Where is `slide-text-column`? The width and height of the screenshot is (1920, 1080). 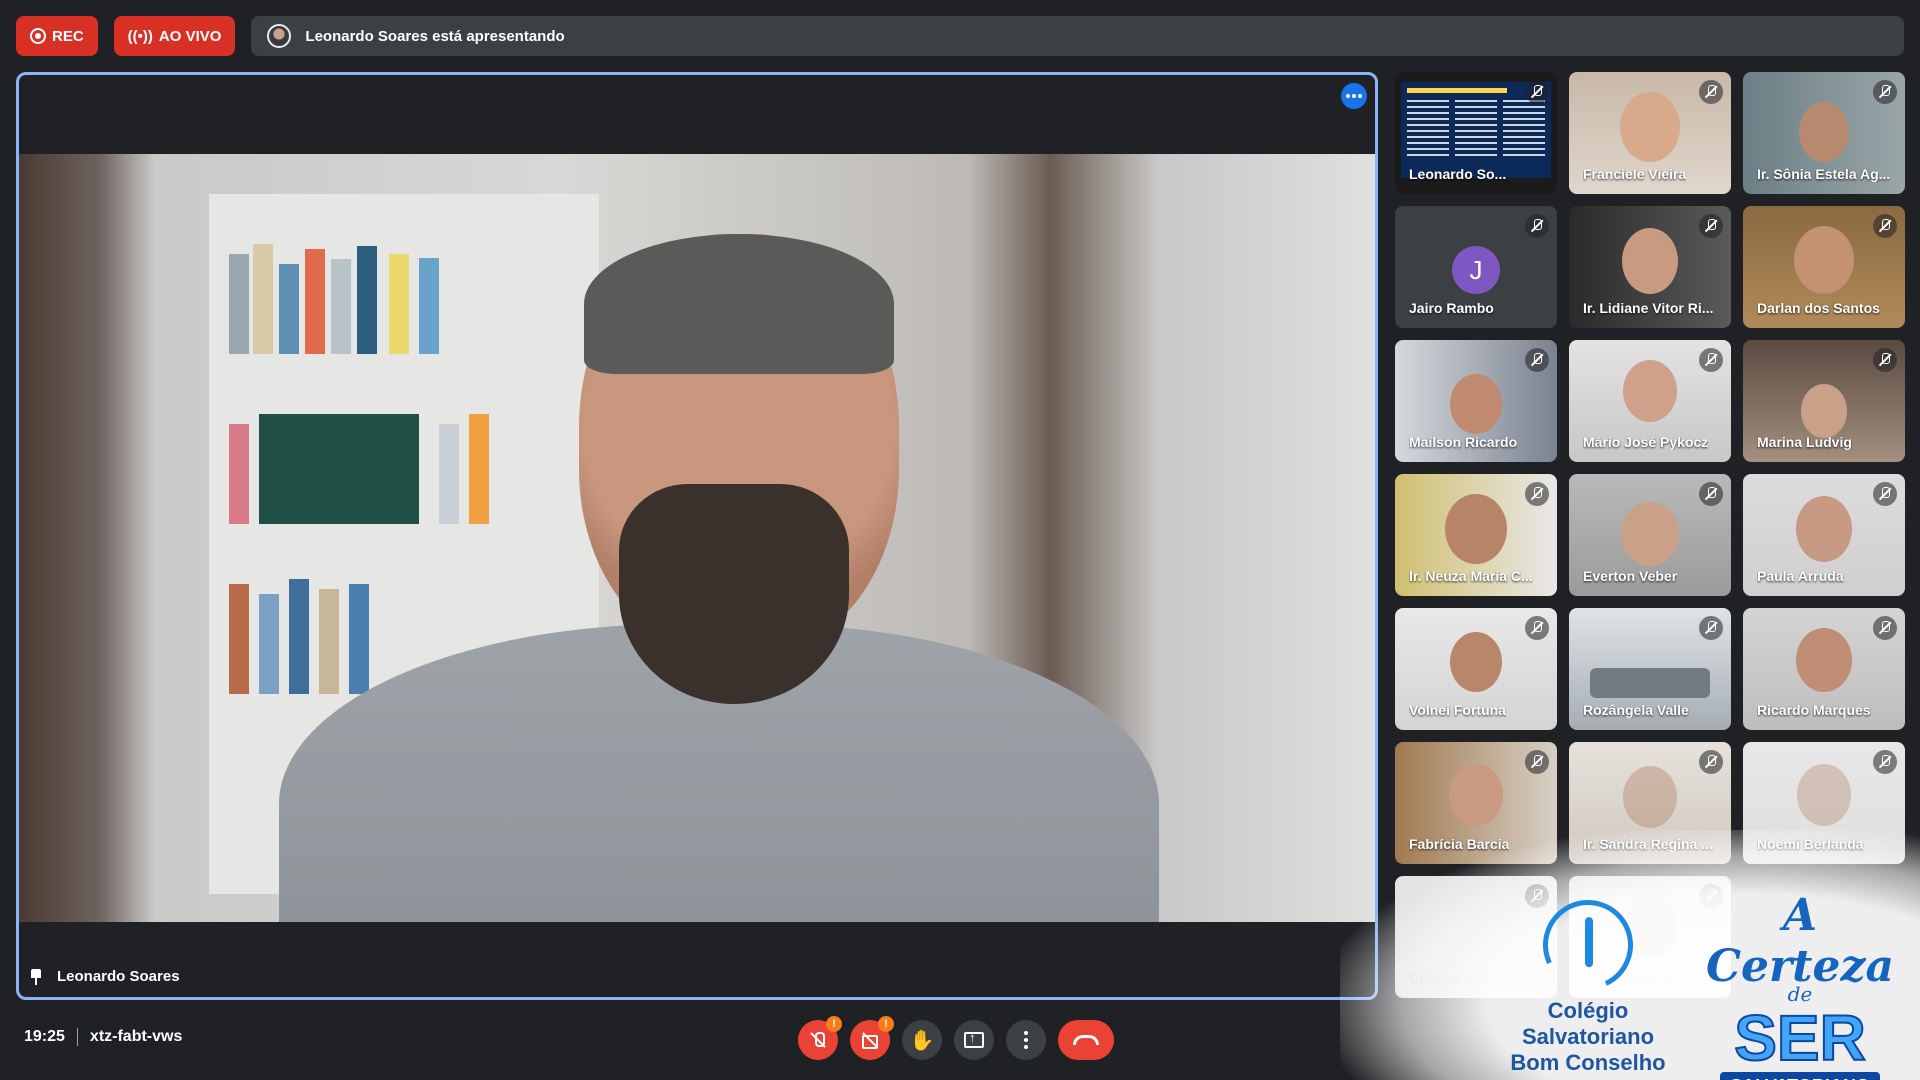 slide-text-column is located at coordinates (1476, 130).